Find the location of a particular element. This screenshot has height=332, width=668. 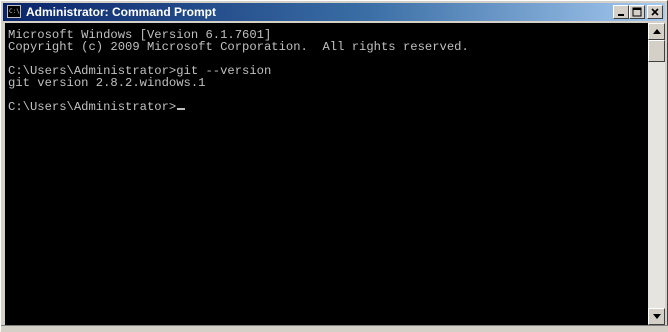

maximize-icon is located at coordinates (637, 12).